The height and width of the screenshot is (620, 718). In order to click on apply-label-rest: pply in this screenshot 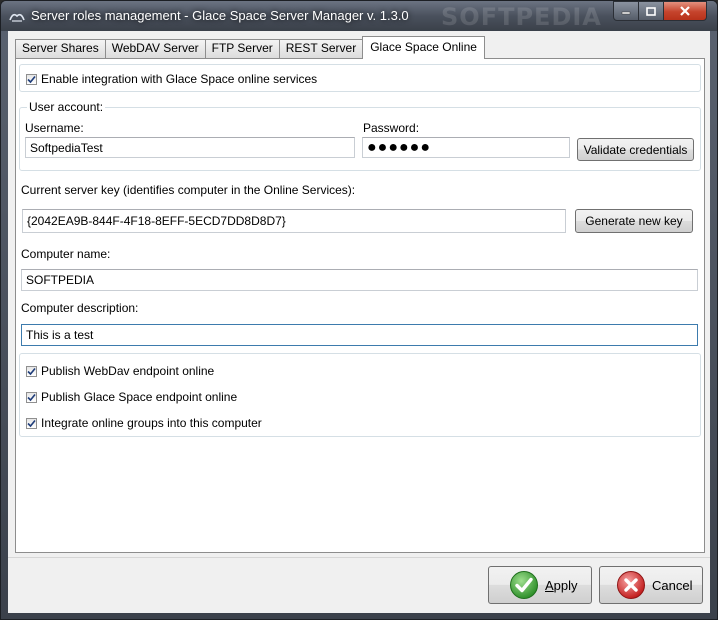, I will do `click(565, 585)`.